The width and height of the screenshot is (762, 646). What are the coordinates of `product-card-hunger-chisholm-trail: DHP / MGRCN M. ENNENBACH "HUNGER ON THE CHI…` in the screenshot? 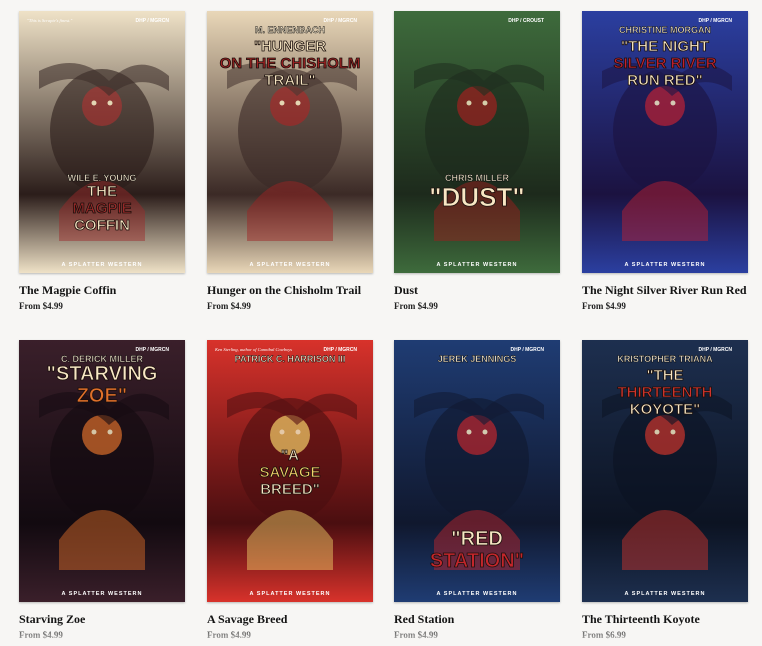 It's located at (290, 161).